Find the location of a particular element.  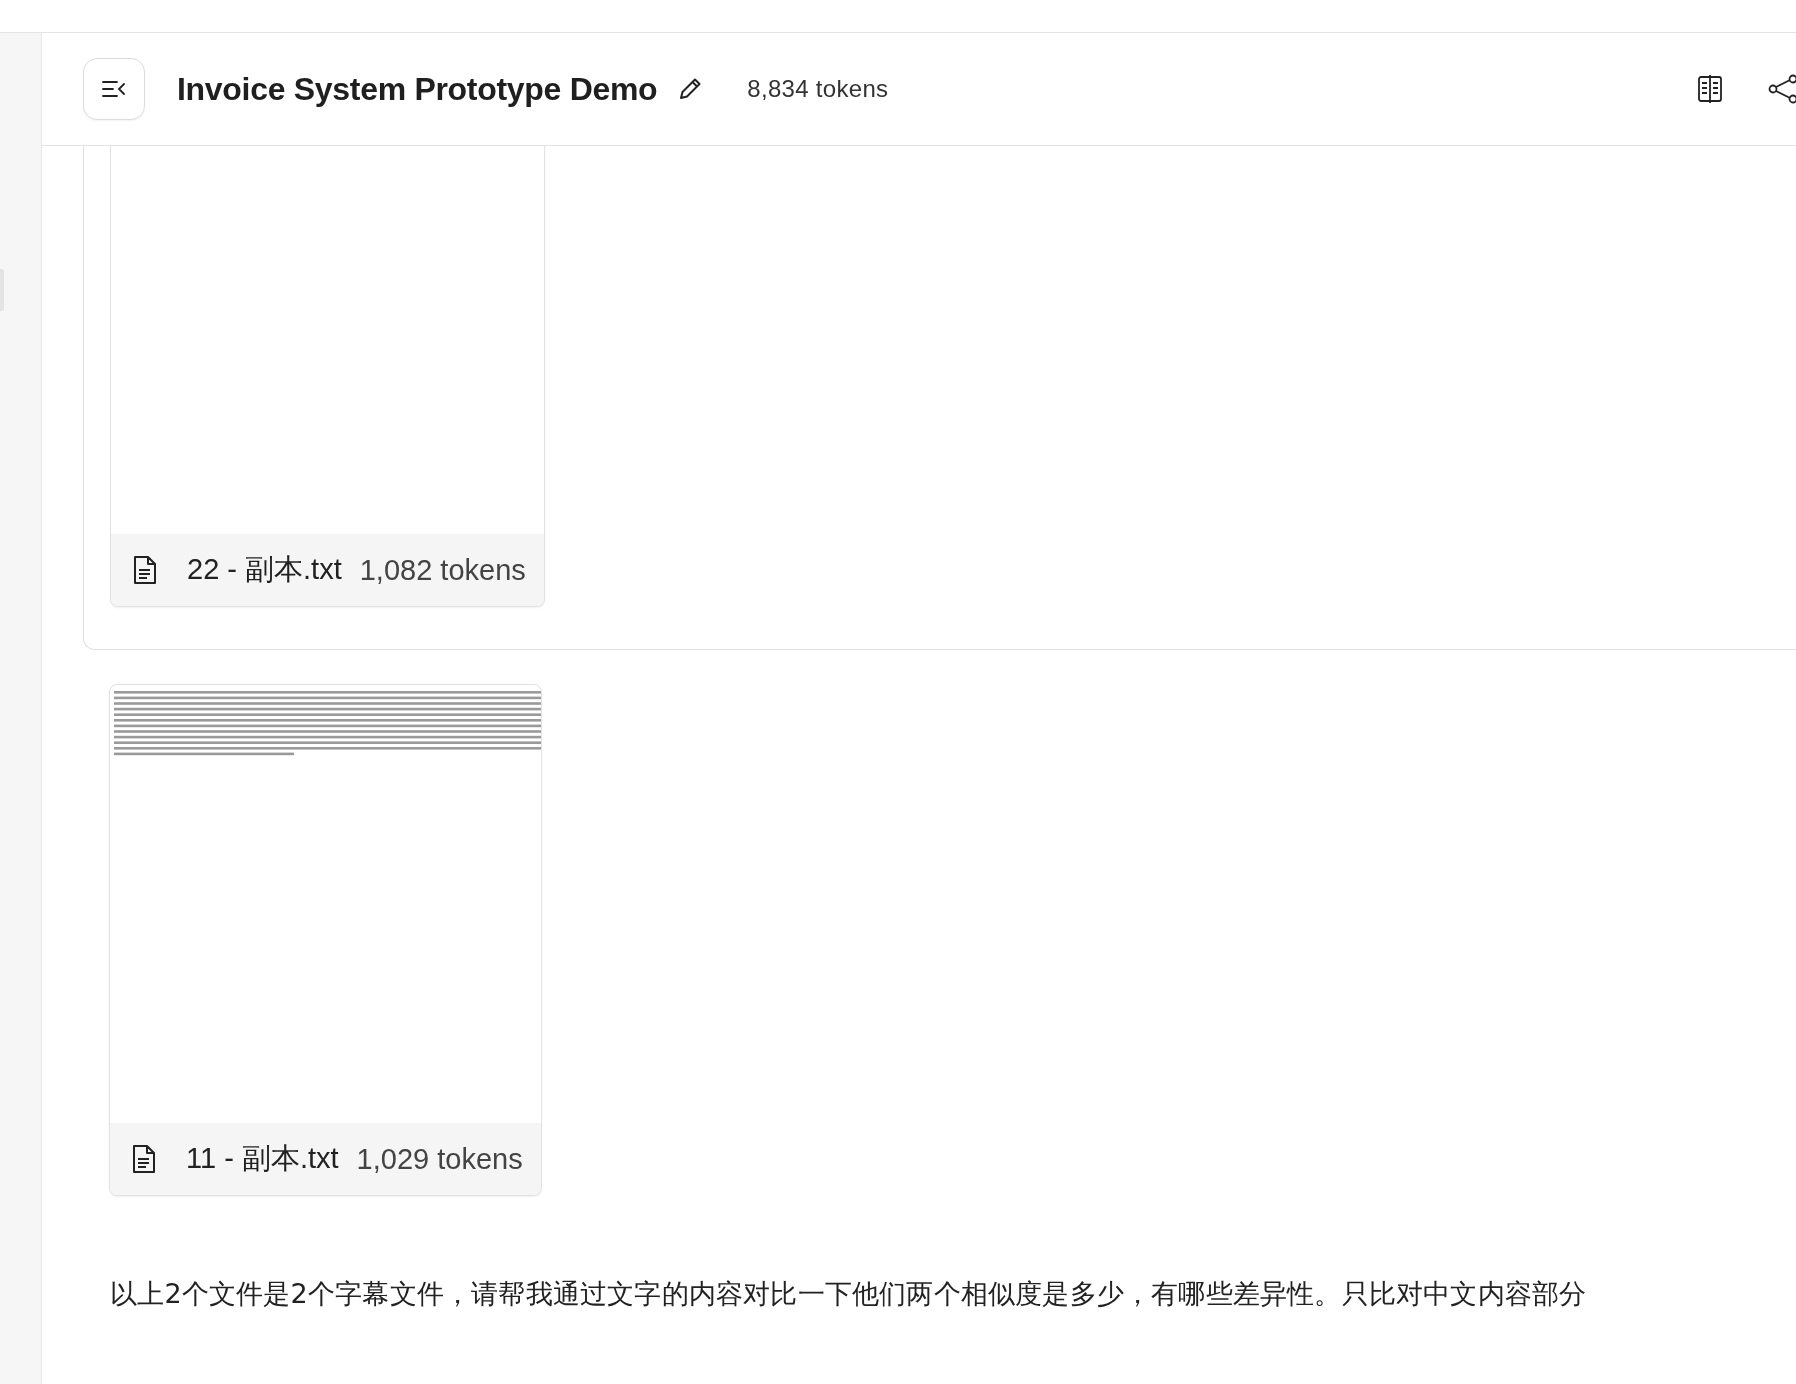

file-footer: 11 - 副本.txt 1,029 tokens is located at coordinates (325, 1159).